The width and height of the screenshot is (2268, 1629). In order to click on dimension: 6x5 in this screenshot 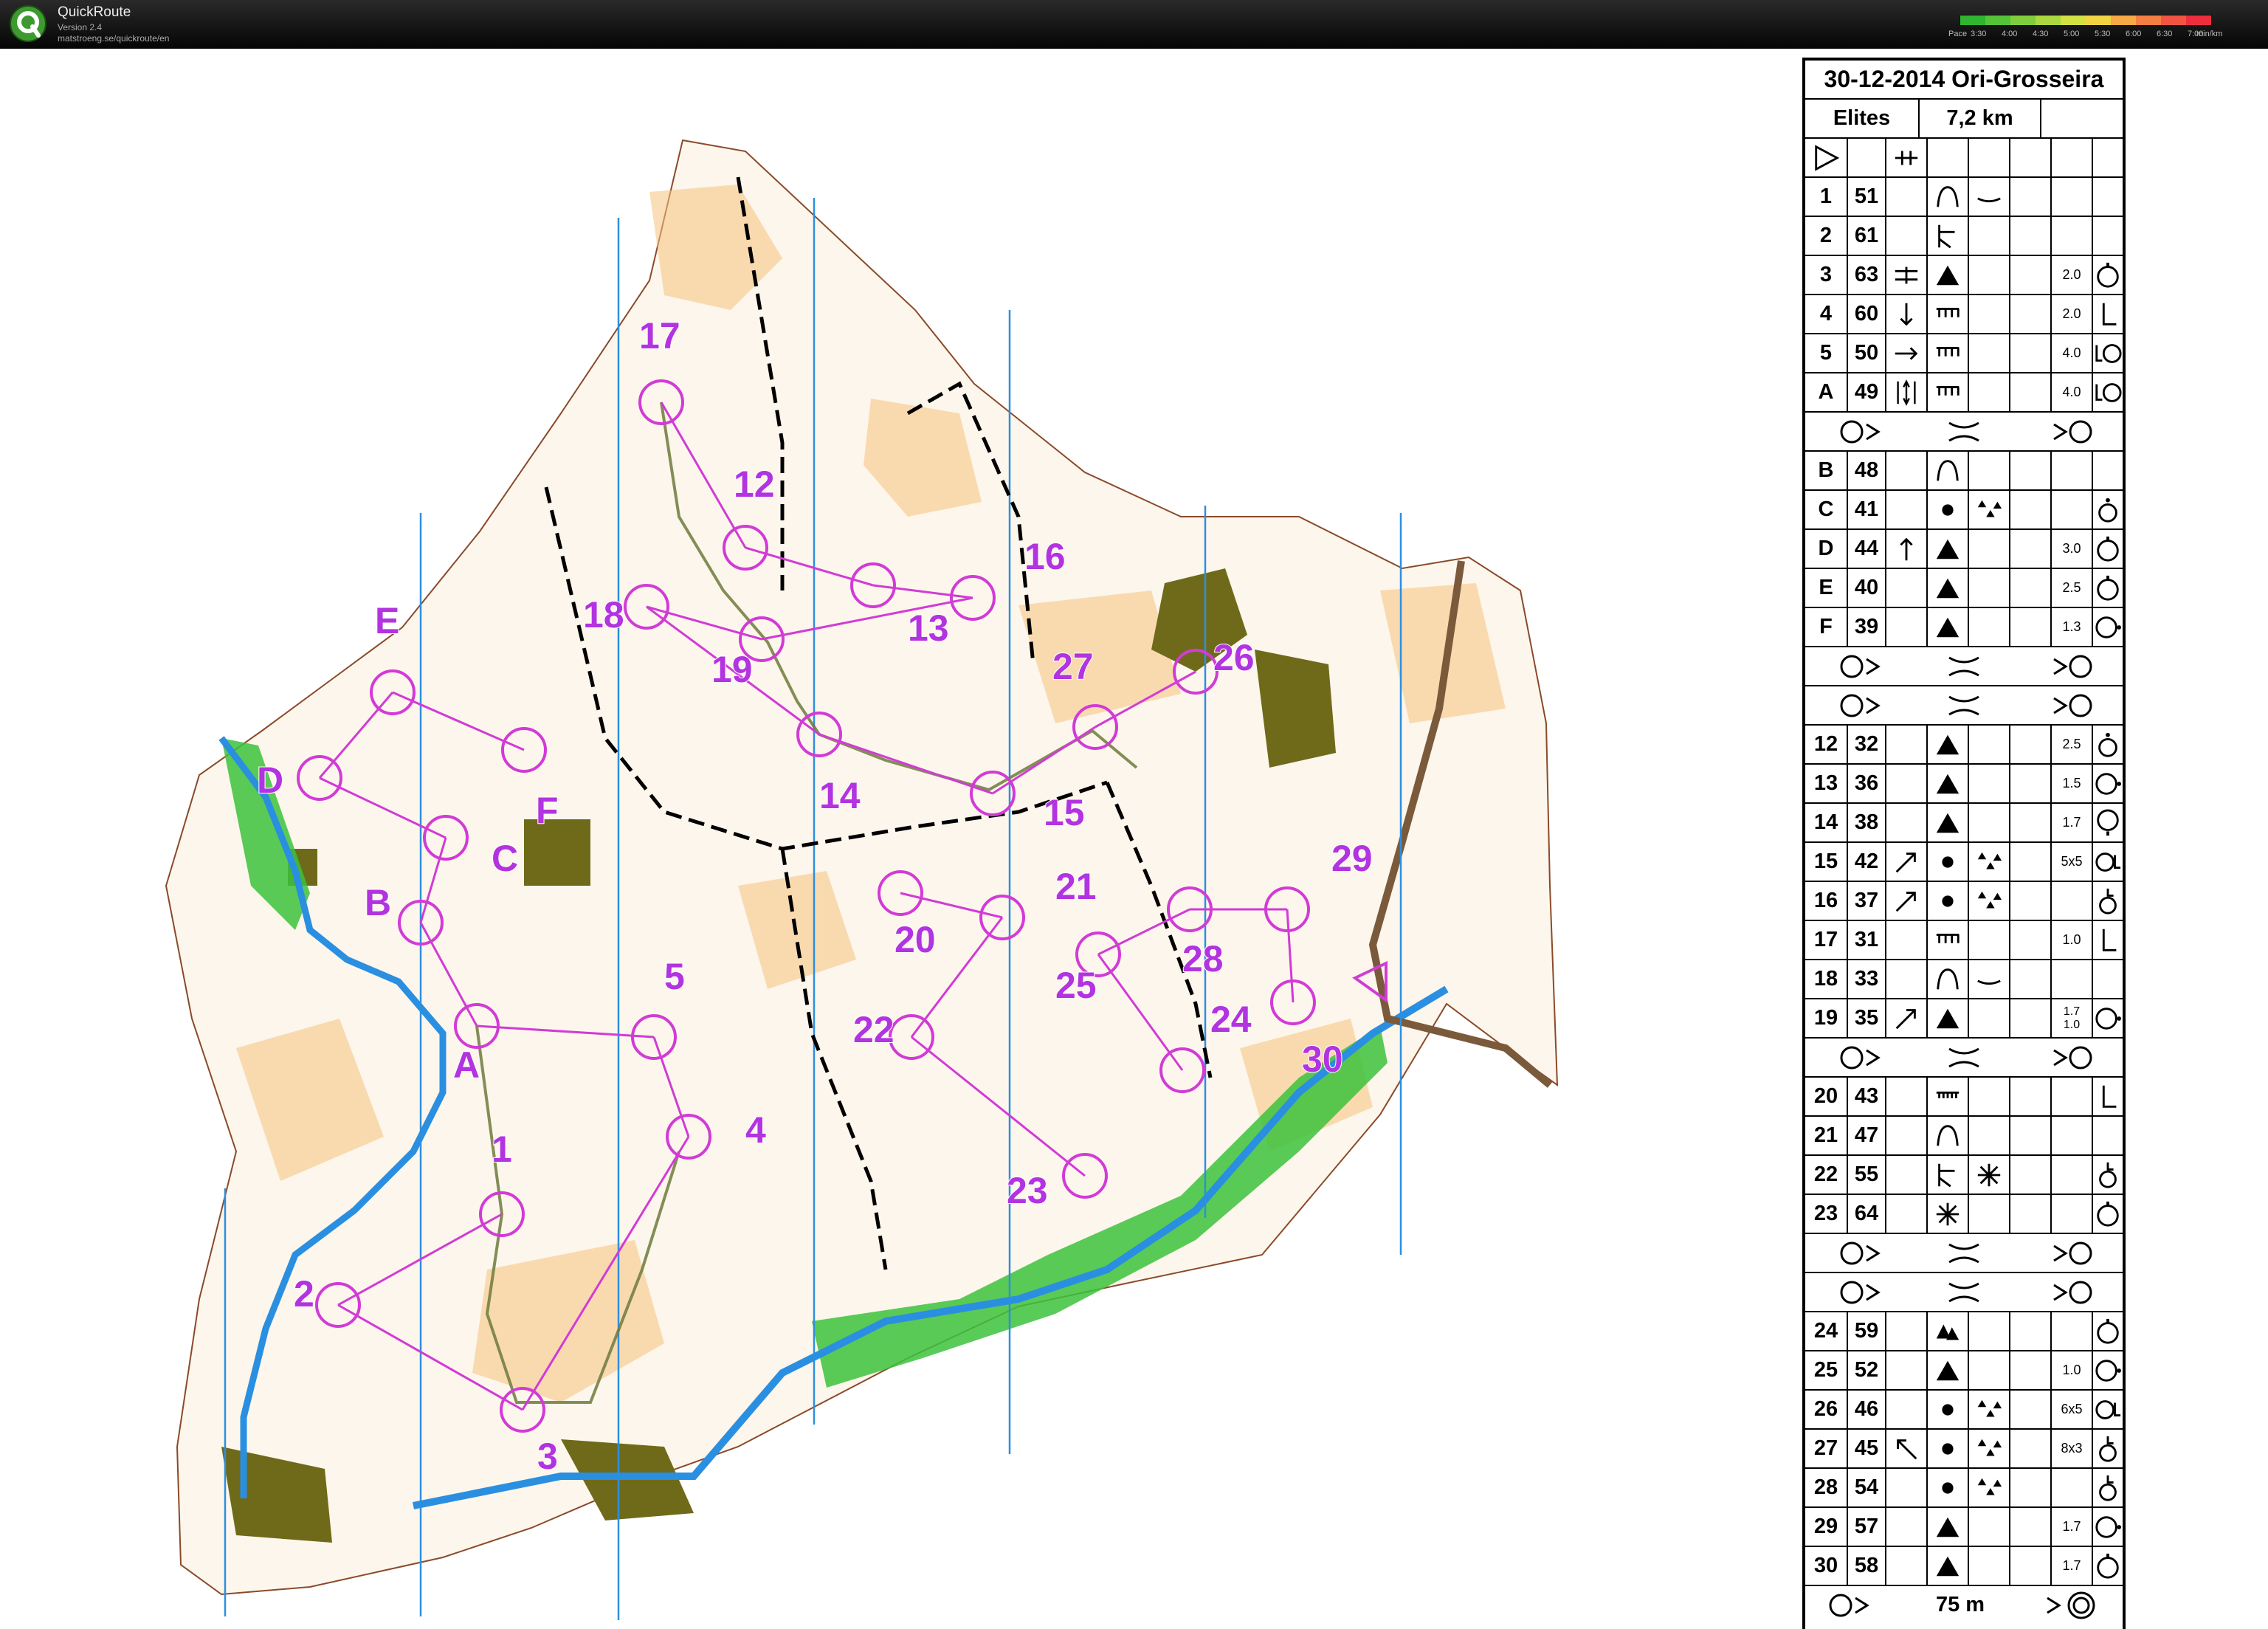, I will do `click(2072, 1409)`.